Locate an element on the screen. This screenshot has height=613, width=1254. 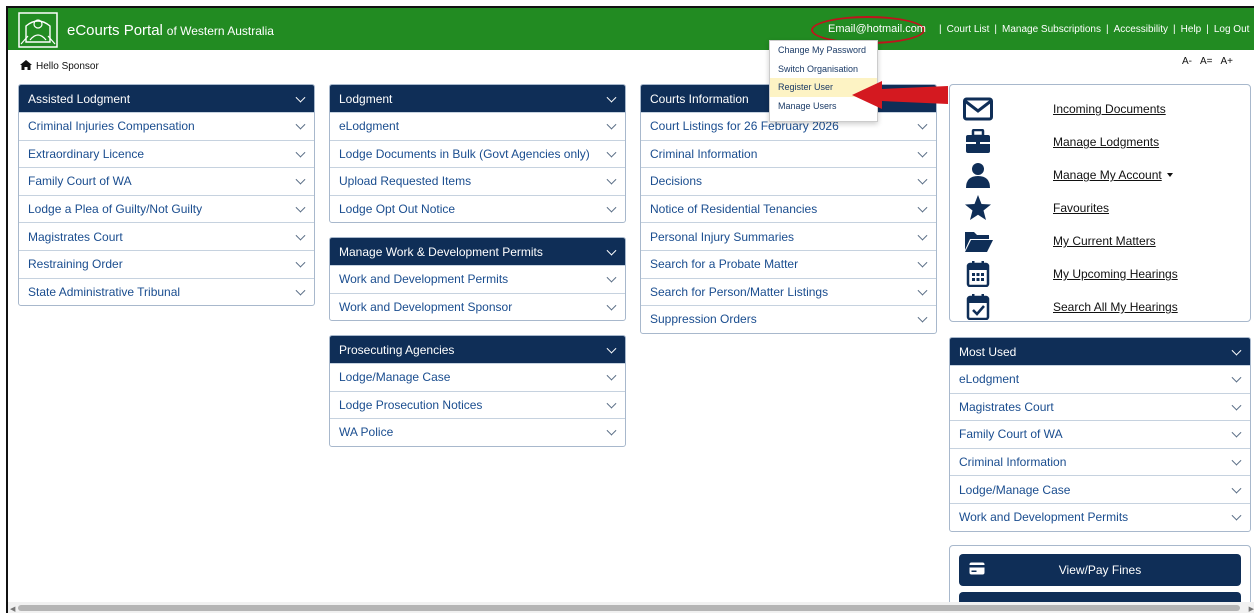
list-item: Lodge Opt Out Notice is located at coordinates (477, 208).